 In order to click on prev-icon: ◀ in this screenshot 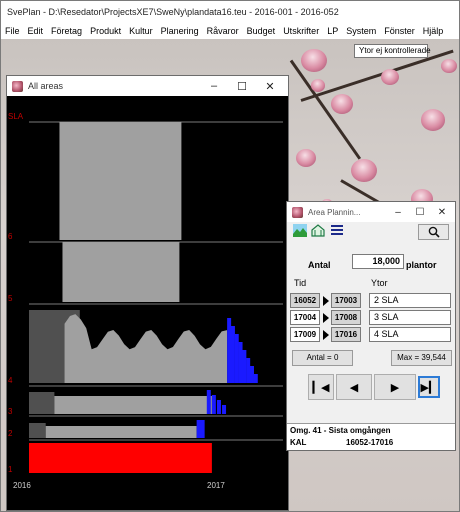, I will do `click(354, 387)`.